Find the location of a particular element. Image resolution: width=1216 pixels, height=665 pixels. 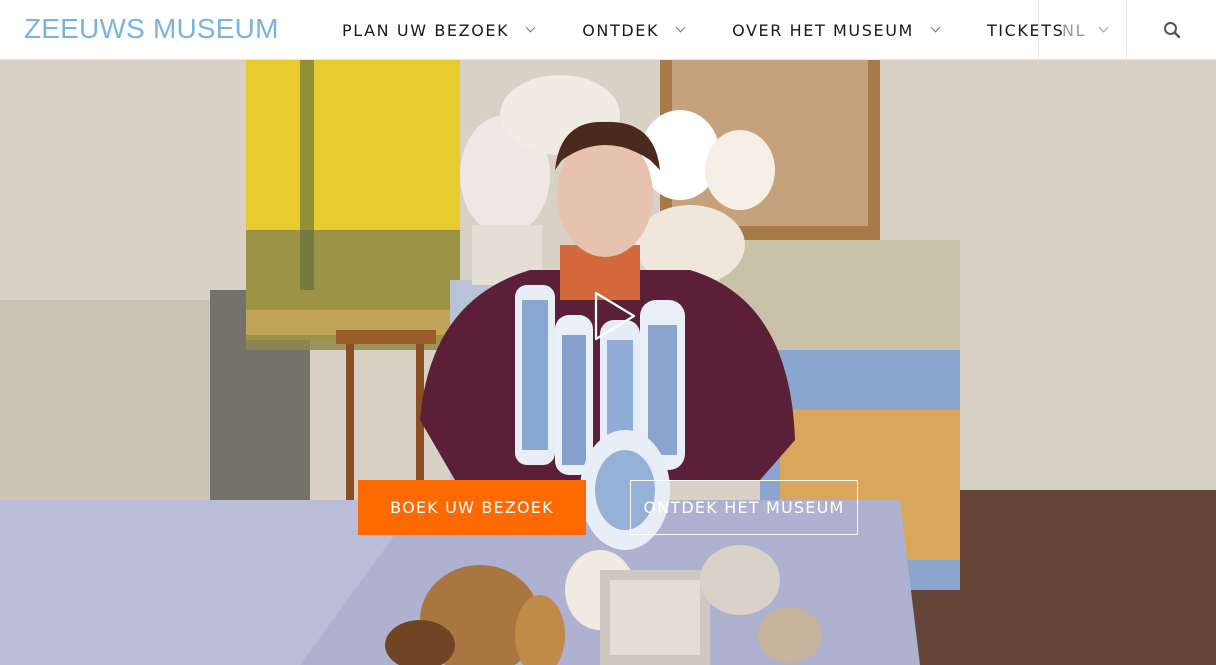

search-icon is located at coordinates (1171, 30).